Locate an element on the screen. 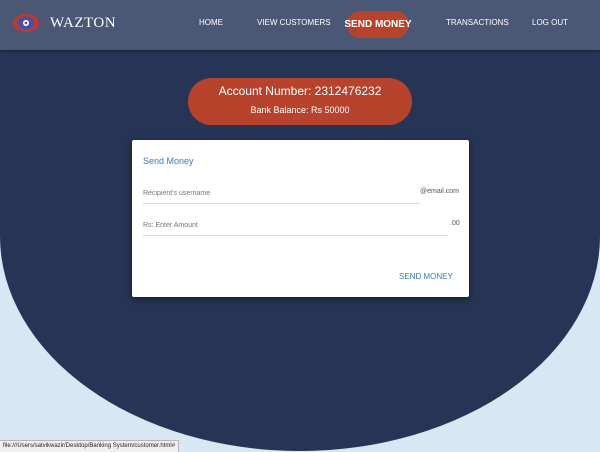 This screenshot has width=600, height=452. nav-transactions: TRANSACTIONS is located at coordinates (477, 22).